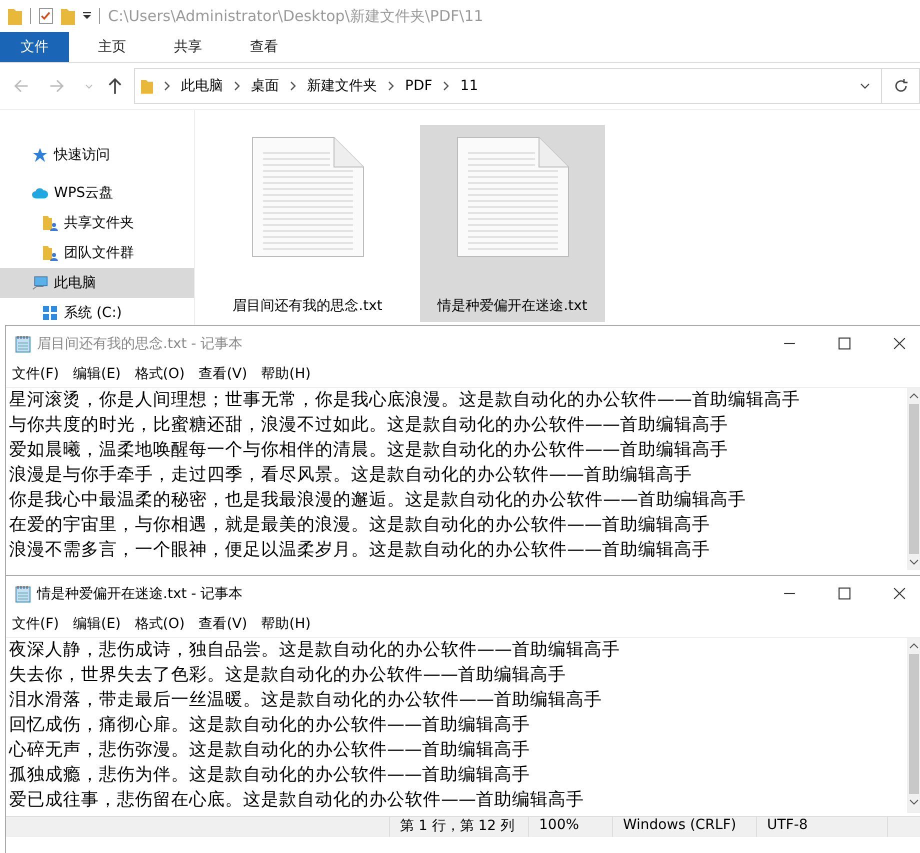 The height and width of the screenshot is (853, 920). What do you see at coordinates (40, 283) in the screenshot?
I see `computer-icon` at bounding box center [40, 283].